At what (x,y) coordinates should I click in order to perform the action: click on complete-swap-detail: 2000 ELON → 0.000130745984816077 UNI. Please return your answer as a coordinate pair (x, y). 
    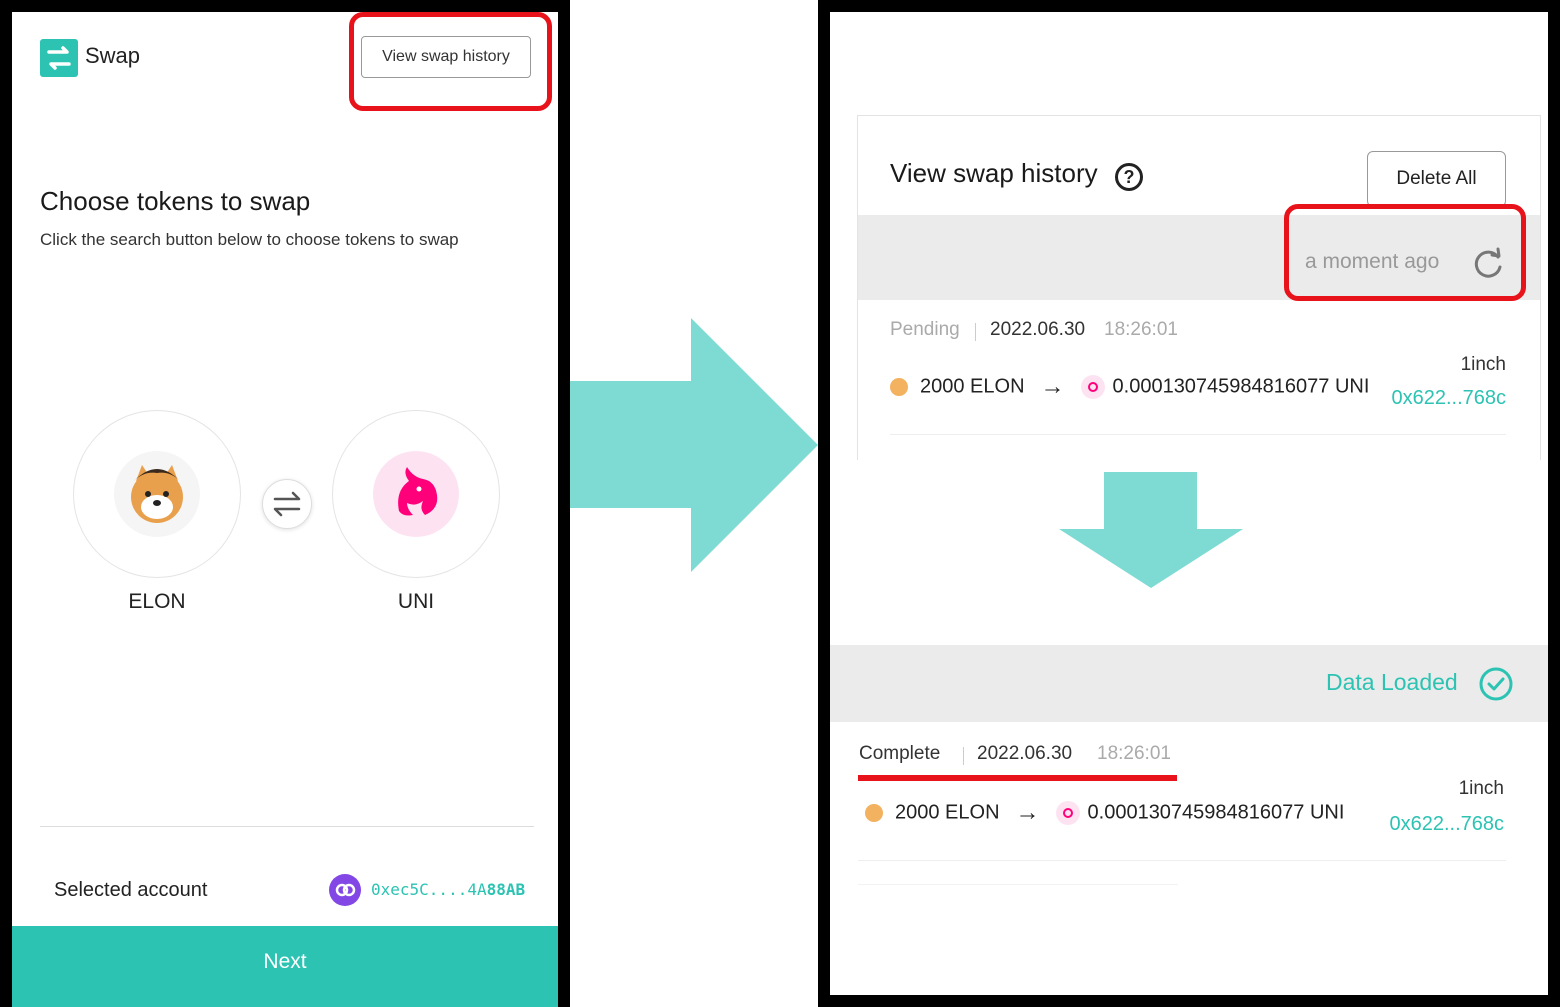
    Looking at the image, I should click on (1104, 813).